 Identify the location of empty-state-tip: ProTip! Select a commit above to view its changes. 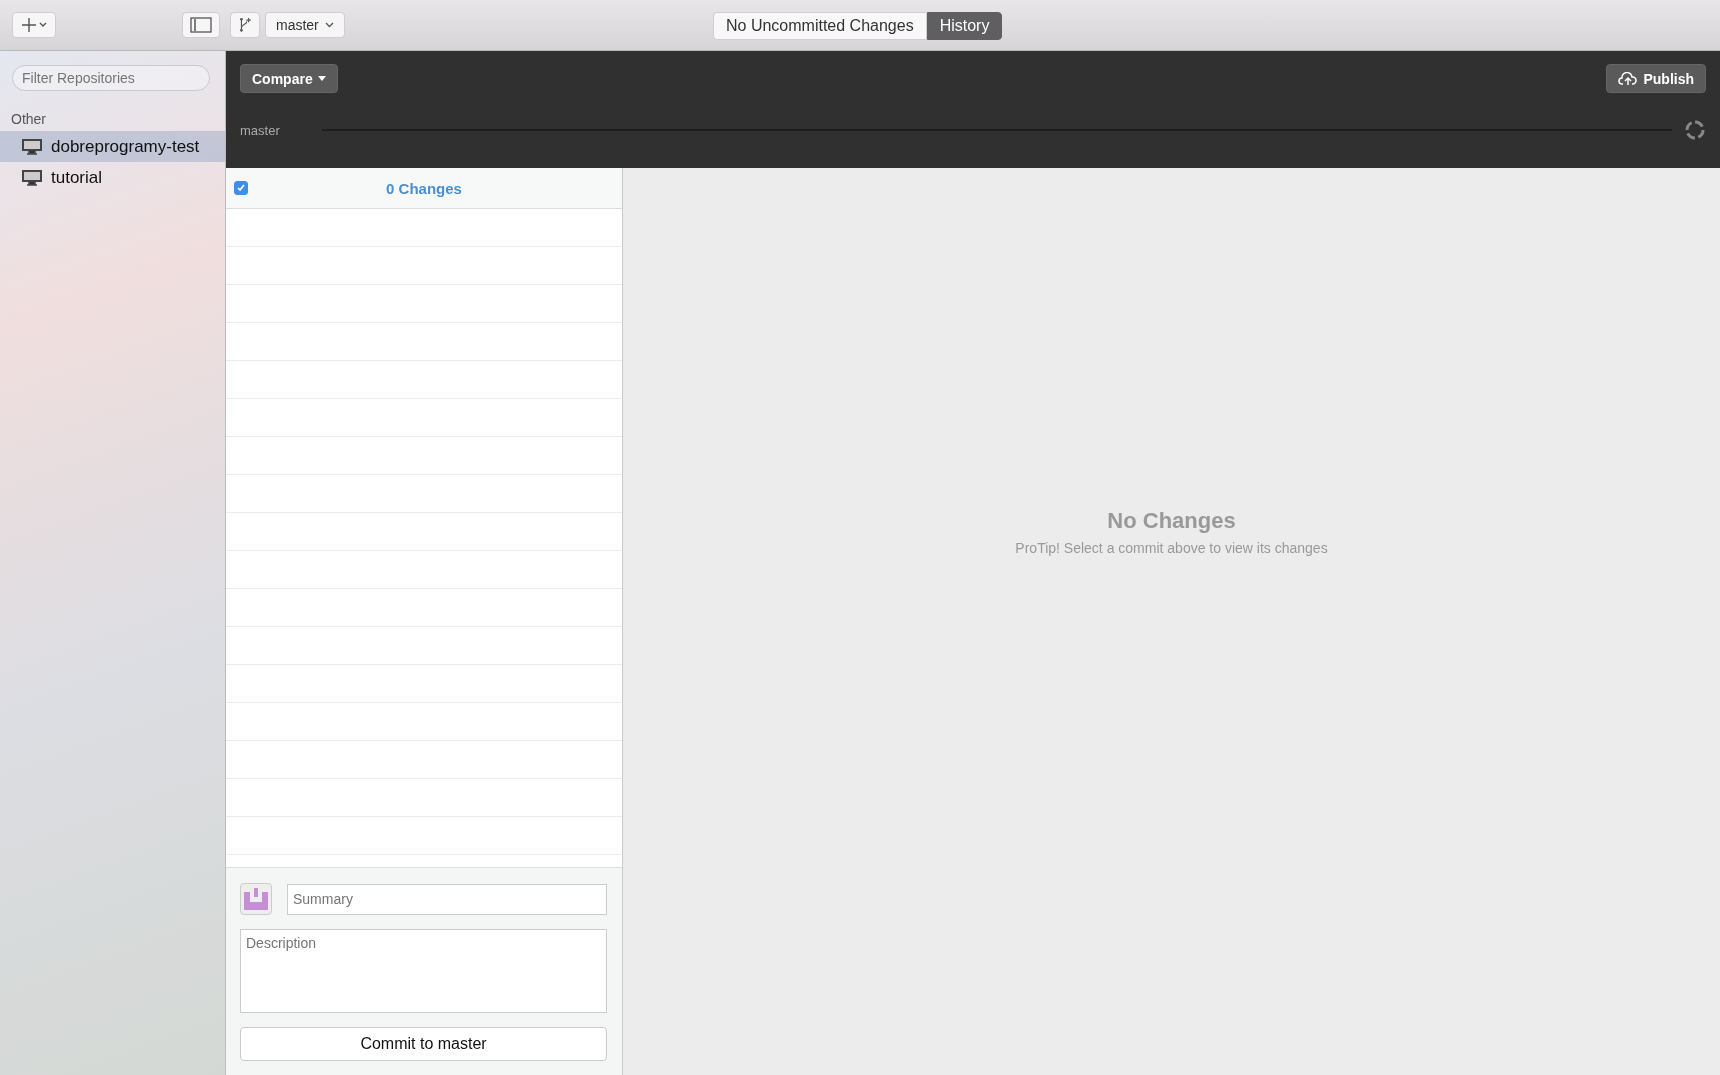
(1171, 547).